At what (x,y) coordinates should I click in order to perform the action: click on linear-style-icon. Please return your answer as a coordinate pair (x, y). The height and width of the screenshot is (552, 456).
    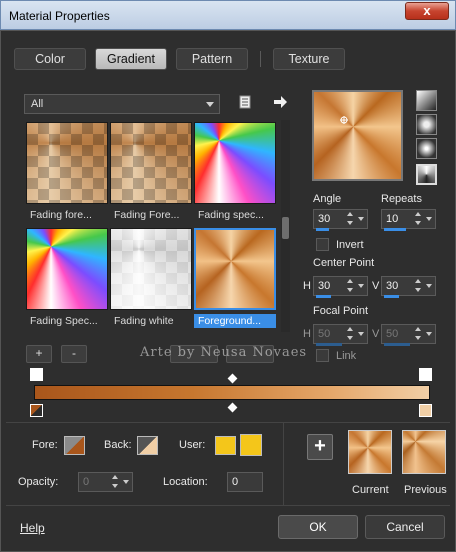
    Looking at the image, I should click on (426, 100).